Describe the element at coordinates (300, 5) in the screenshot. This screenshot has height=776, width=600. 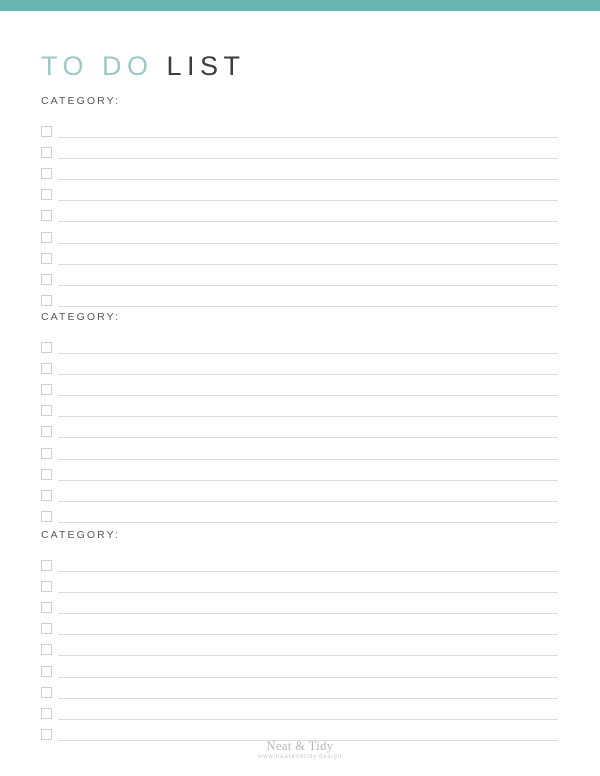
I see `top-accent-bar` at that location.